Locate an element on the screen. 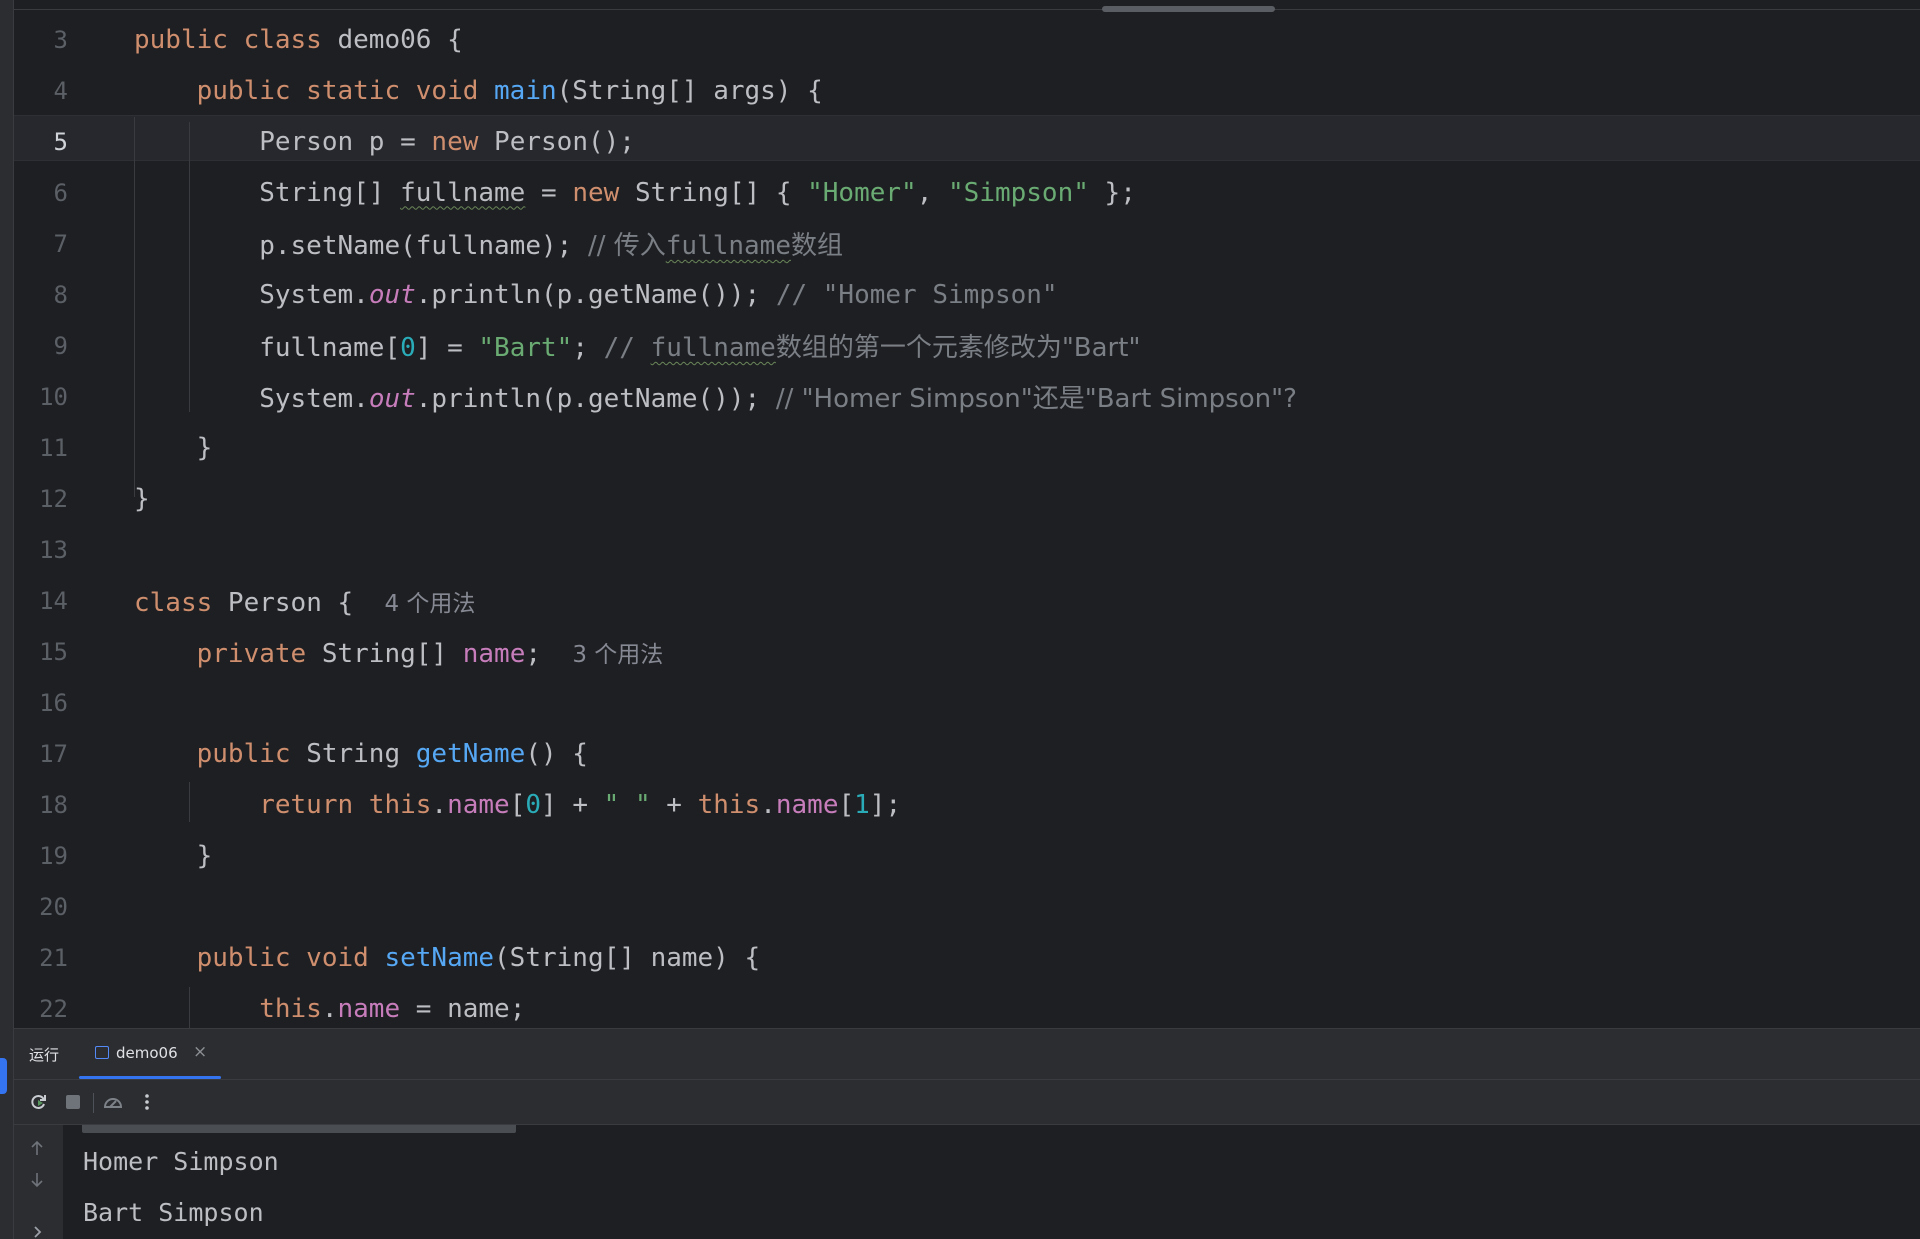  code-token: System. is located at coordinates (251, 399).